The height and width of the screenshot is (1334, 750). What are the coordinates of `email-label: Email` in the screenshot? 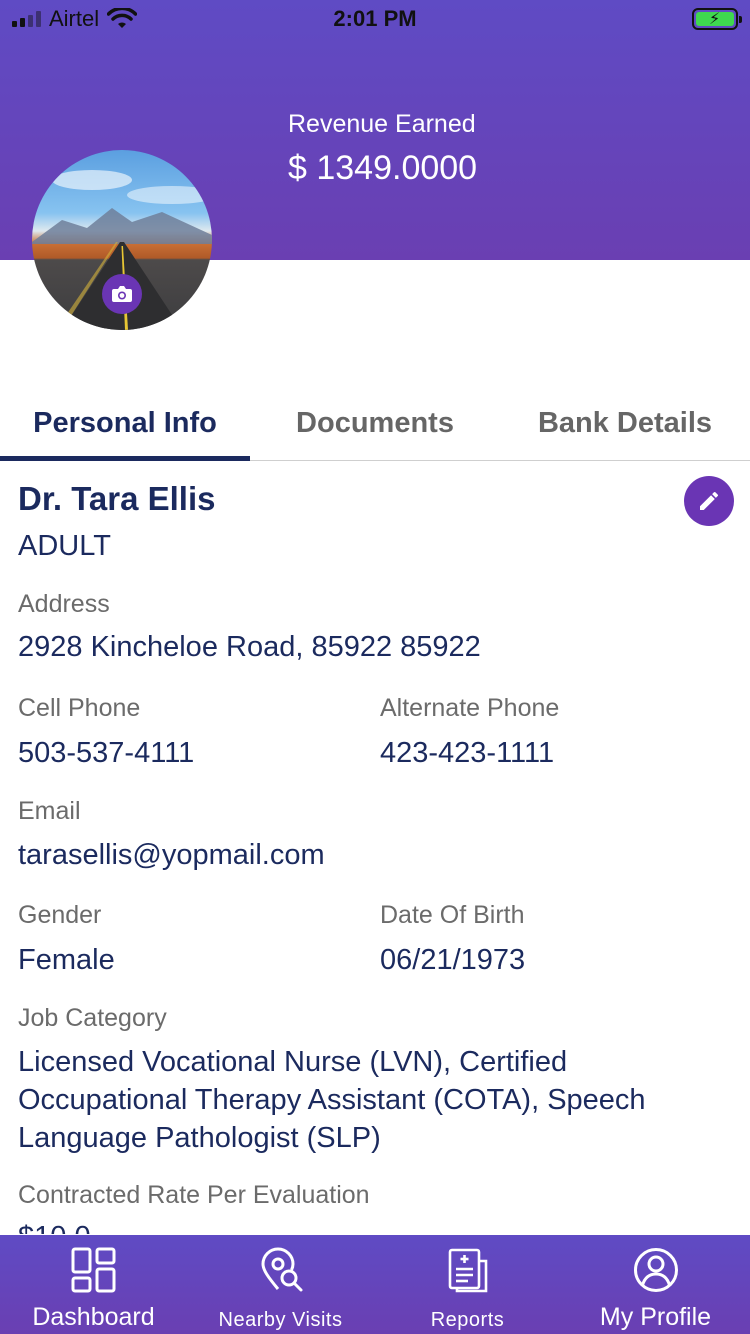 It's located at (49, 811).